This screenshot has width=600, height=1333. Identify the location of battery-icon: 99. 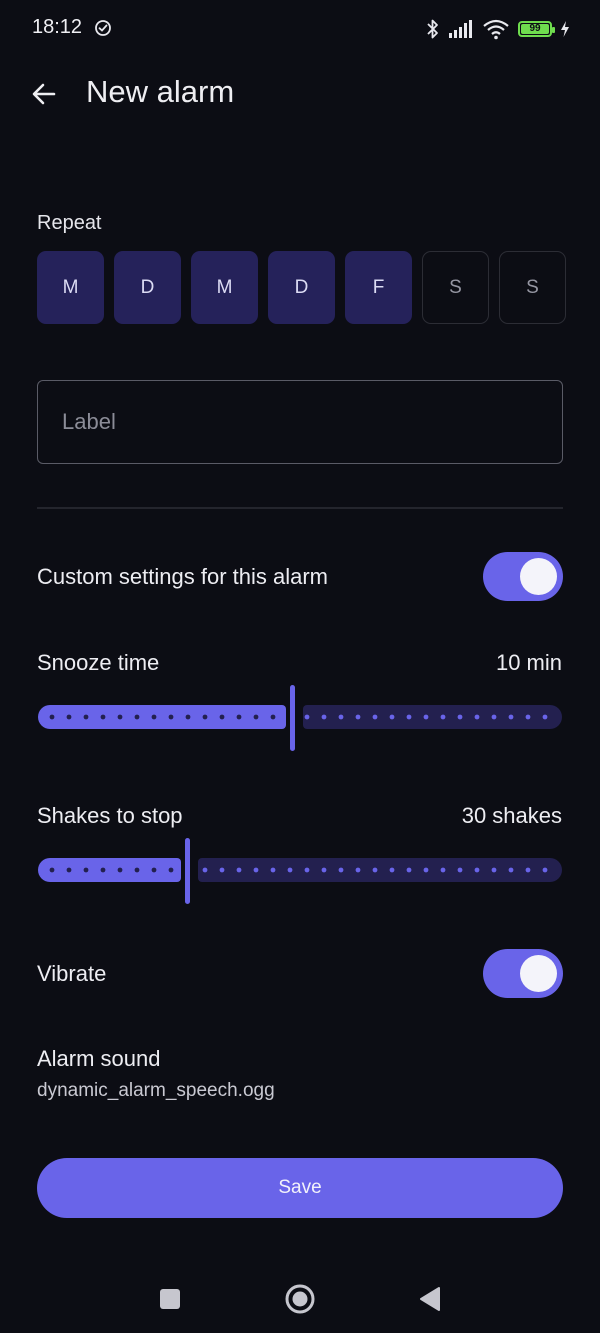
(536, 29).